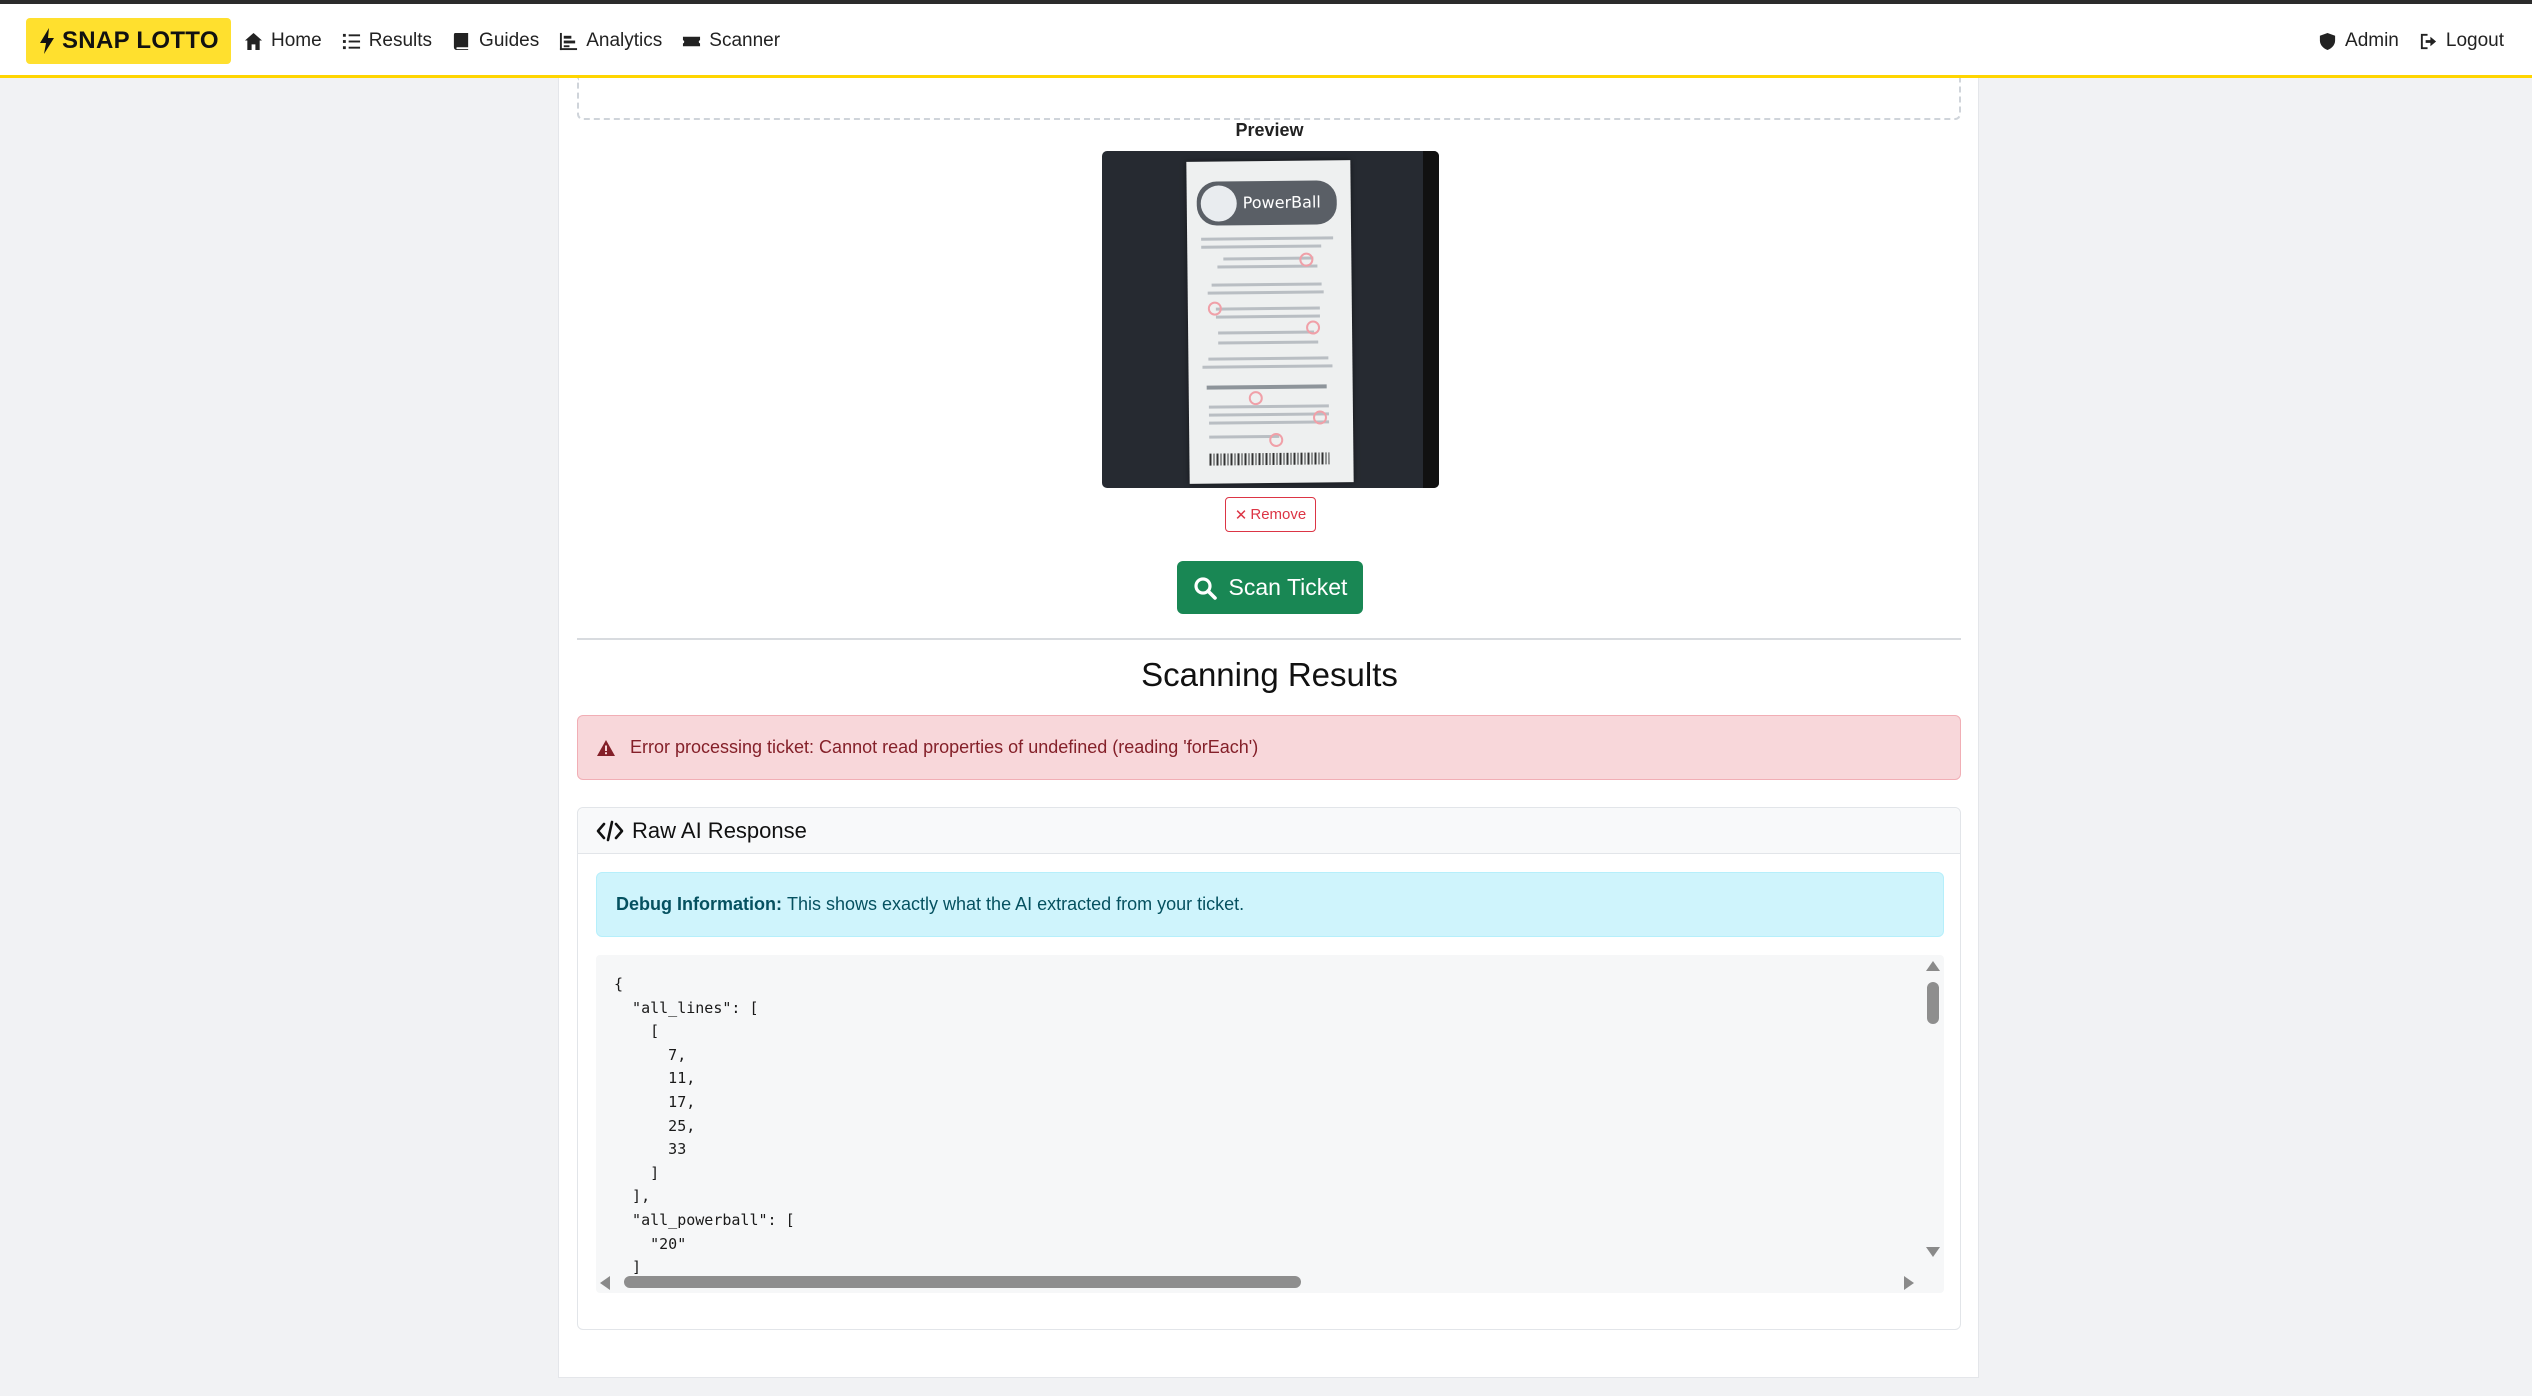 This screenshot has width=2532, height=1396. What do you see at coordinates (1269, 674) in the screenshot?
I see `results-title: Scanning Results` at bounding box center [1269, 674].